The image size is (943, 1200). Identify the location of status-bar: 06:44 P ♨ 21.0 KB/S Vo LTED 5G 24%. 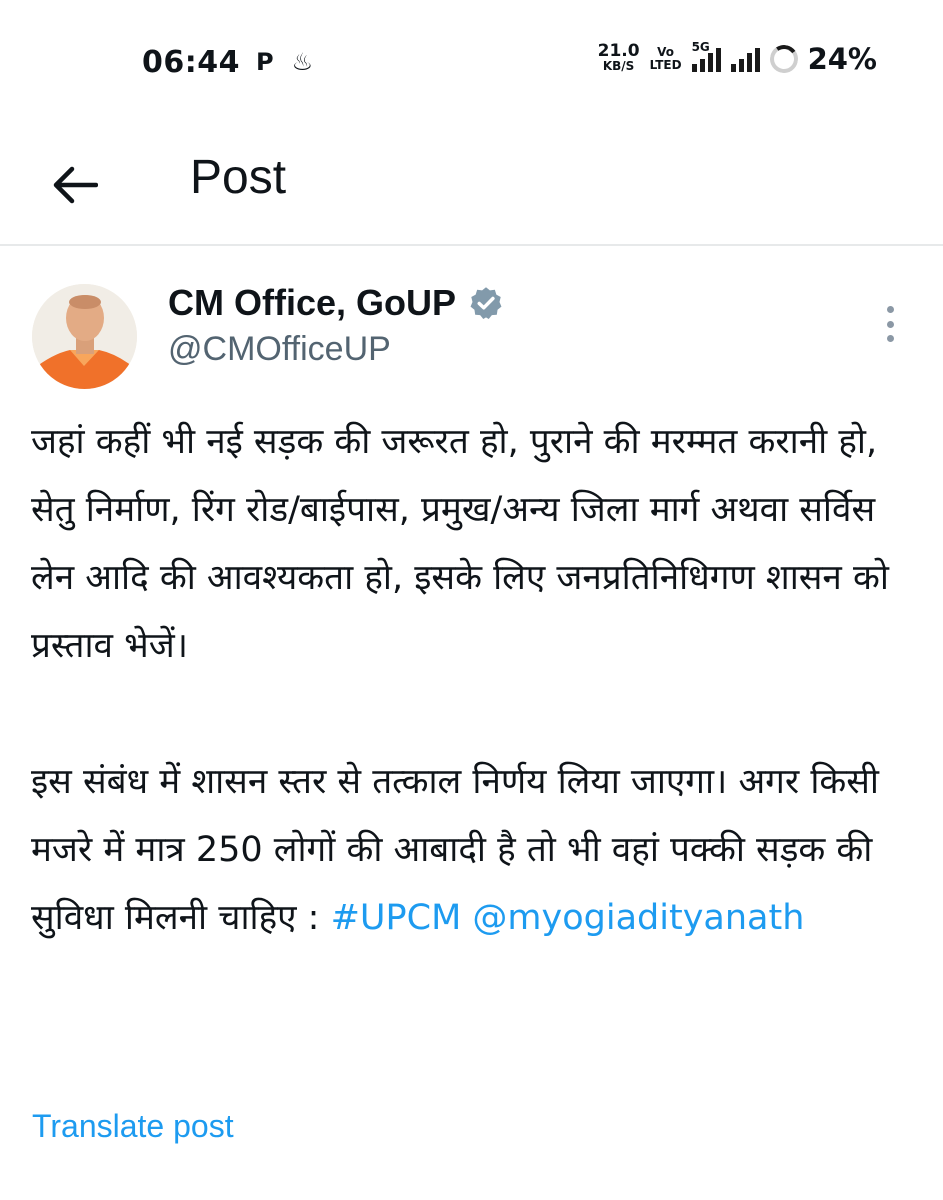
(471, 65).